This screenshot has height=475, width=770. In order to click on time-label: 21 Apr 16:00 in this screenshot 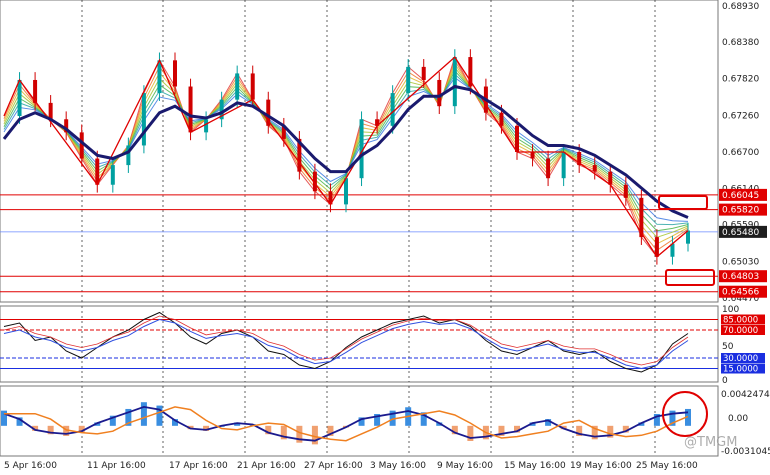, I will do `click(266, 466)`.